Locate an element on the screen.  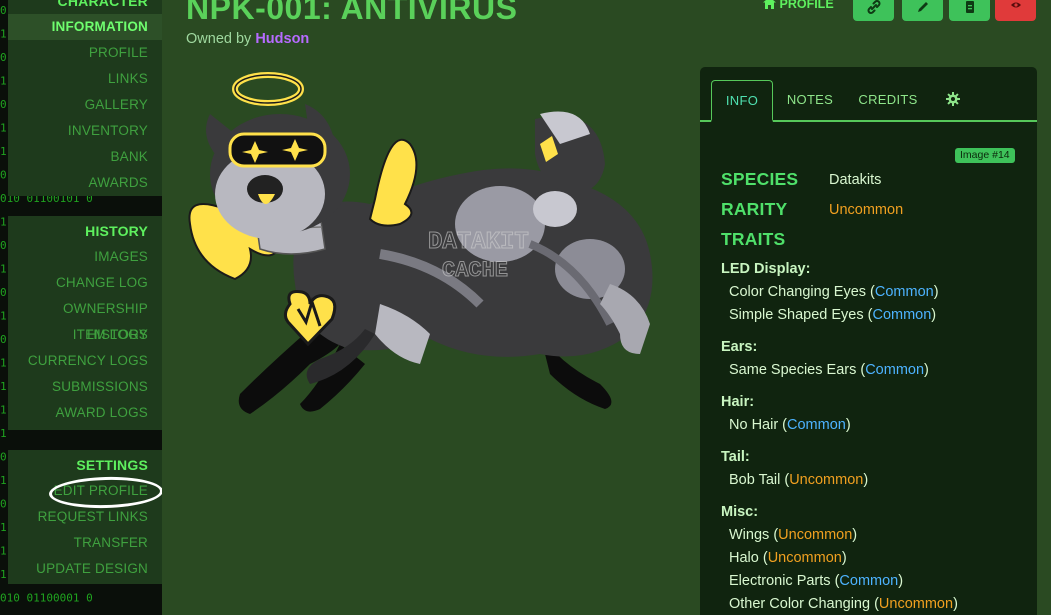
tab-notes: NOTES is located at coordinates (810, 101).